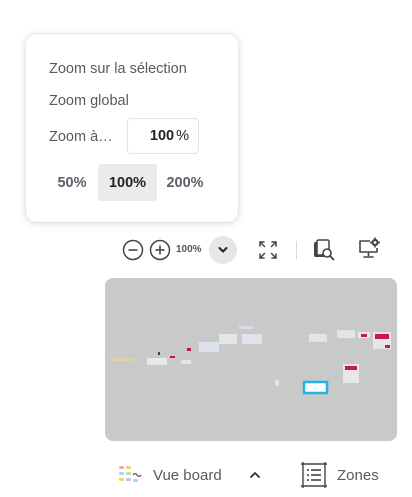 The height and width of the screenshot is (497, 412). What do you see at coordinates (182, 136) in the screenshot?
I see `zoom-input-unit: %` at bounding box center [182, 136].